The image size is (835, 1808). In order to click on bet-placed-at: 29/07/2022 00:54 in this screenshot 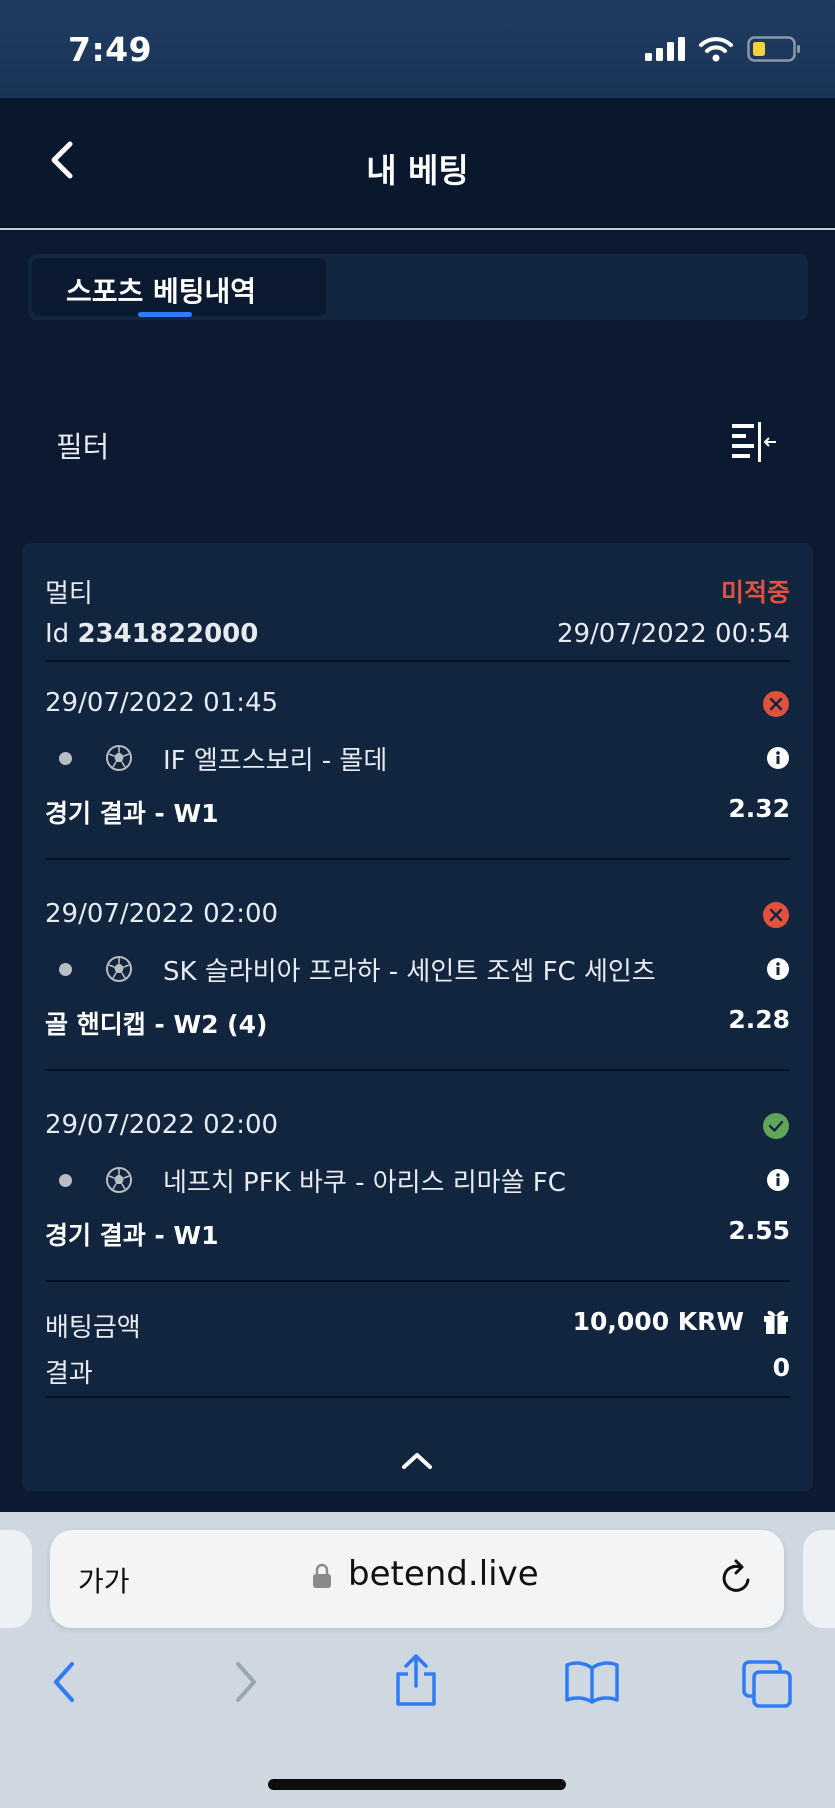, I will do `click(673, 634)`.